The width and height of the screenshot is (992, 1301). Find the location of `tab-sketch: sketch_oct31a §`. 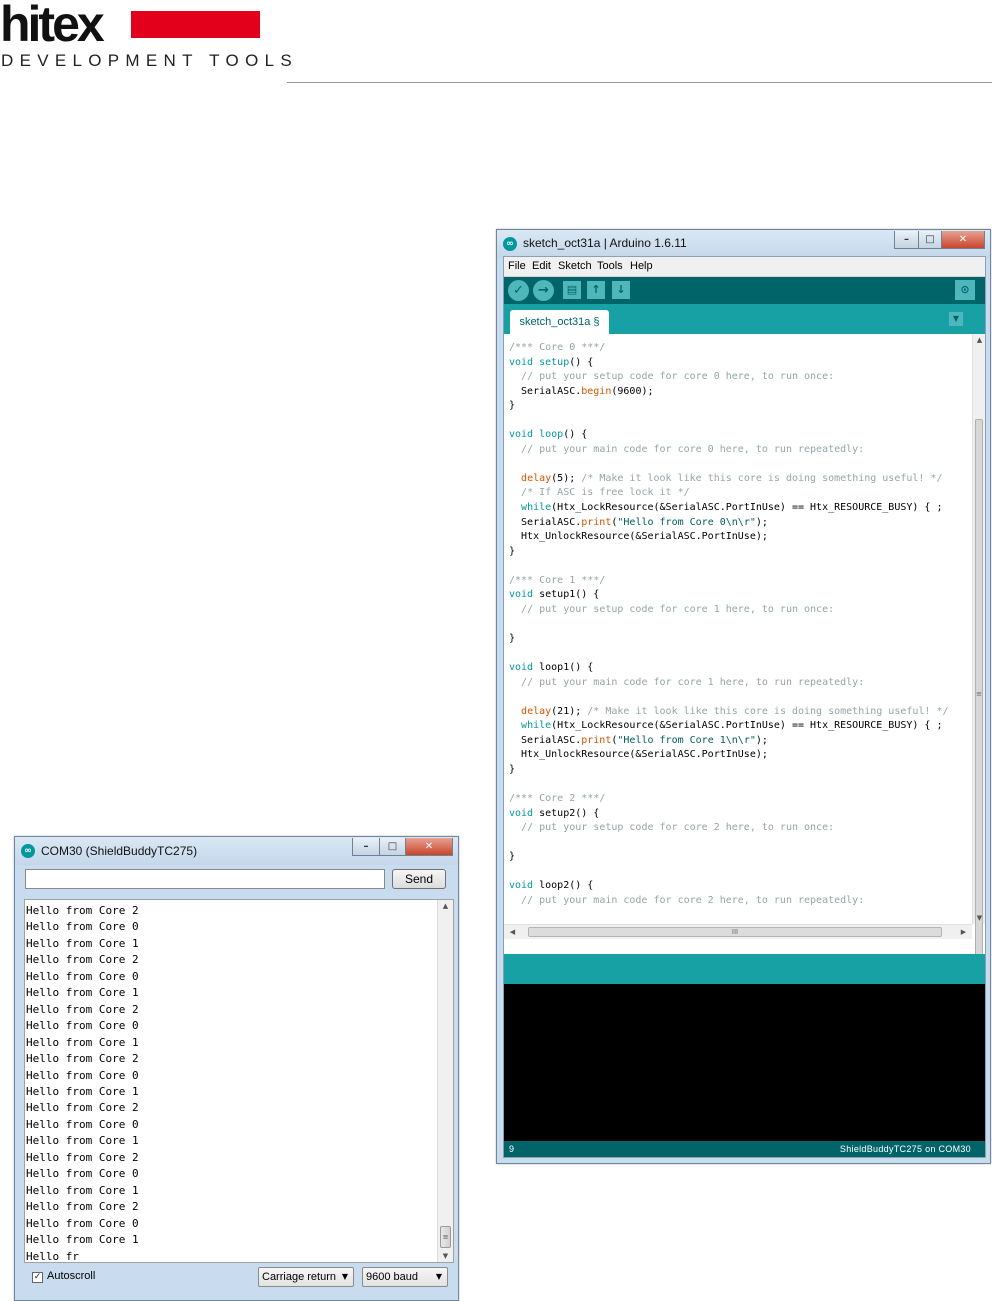

tab-sketch: sketch_oct31a § is located at coordinates (559, 322).